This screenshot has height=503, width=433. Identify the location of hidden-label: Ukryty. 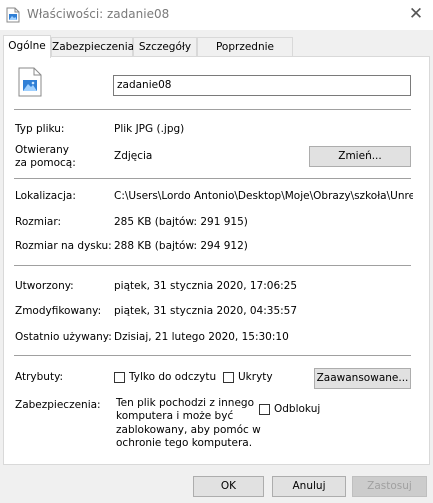
(255, 377).